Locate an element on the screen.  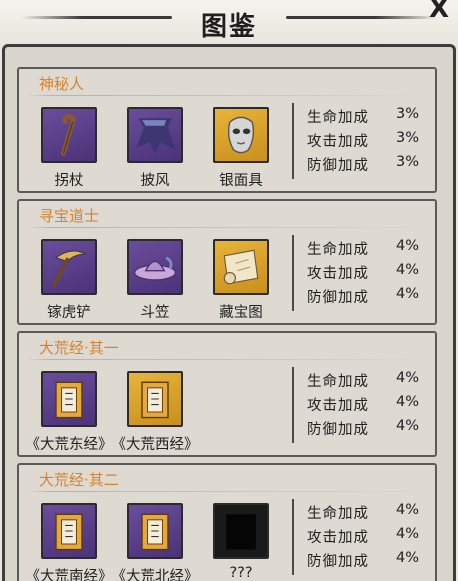
set-item: 斗笠 is located at coordinates (155, 281).